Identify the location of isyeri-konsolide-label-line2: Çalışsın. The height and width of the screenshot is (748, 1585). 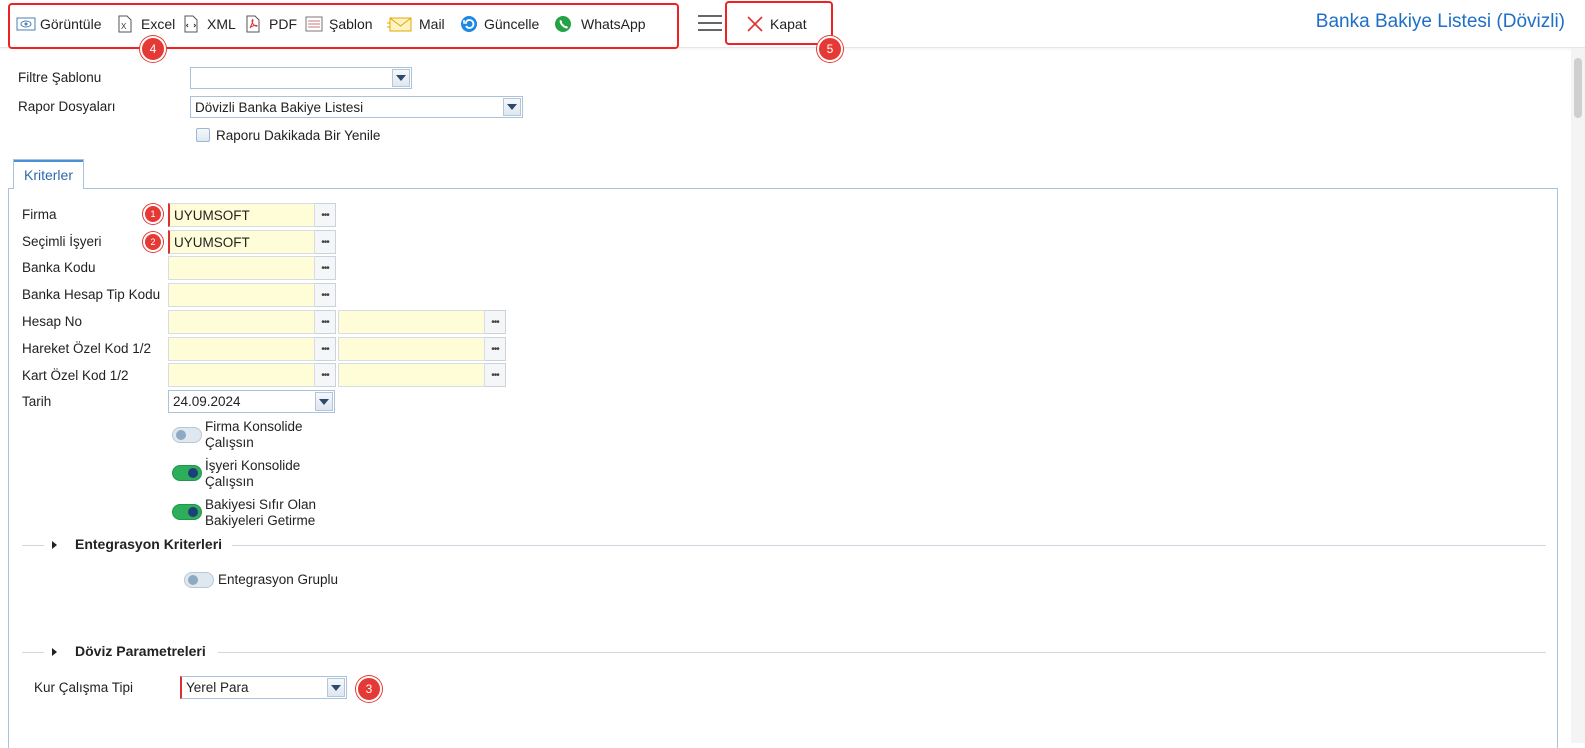
(229, 481).